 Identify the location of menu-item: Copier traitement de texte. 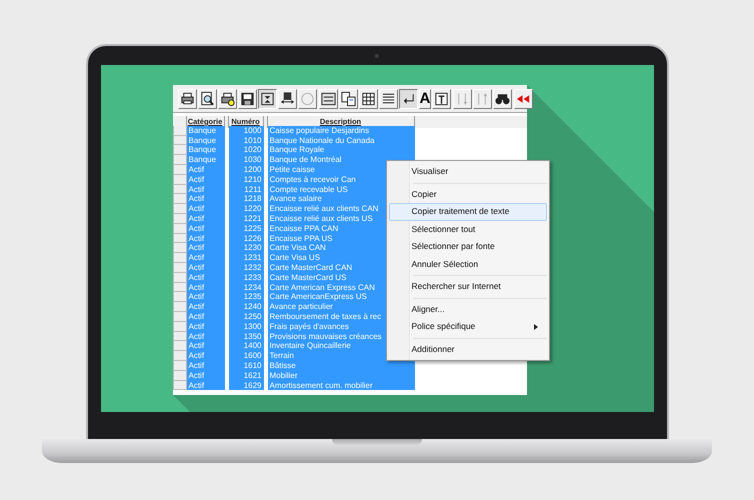
(467, 211).